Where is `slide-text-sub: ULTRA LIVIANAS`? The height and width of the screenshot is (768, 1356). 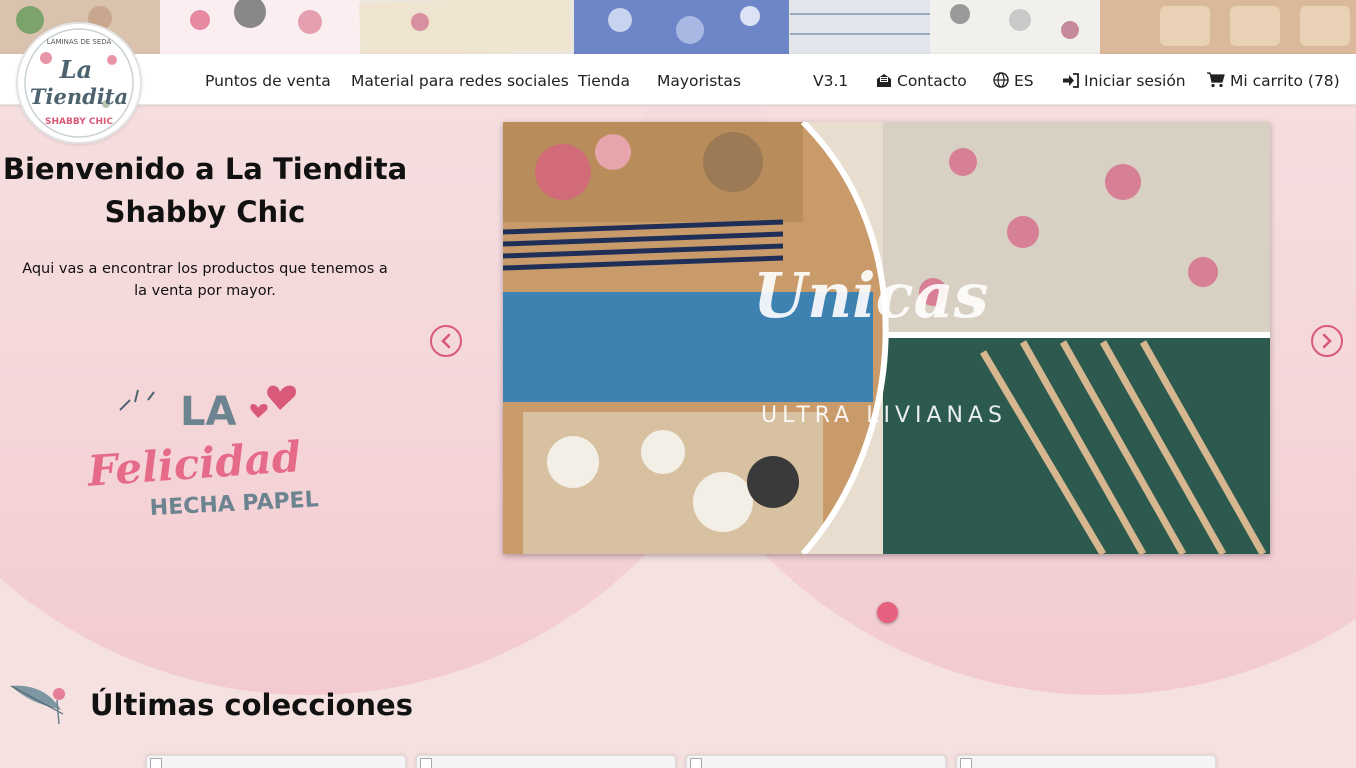 slide-text-sub: ULTRA LIVIANAS is located at coordinates (884, 415).